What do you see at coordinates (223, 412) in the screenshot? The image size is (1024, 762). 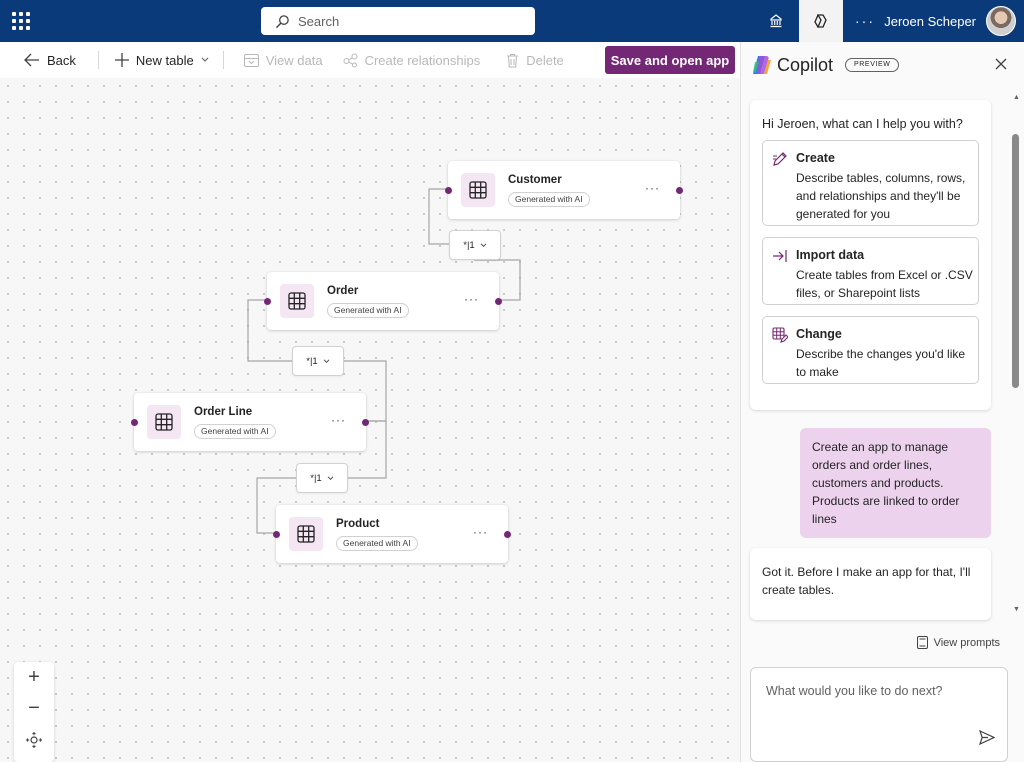 I see `table-title: Order Line` at bounding box center [223, 412].